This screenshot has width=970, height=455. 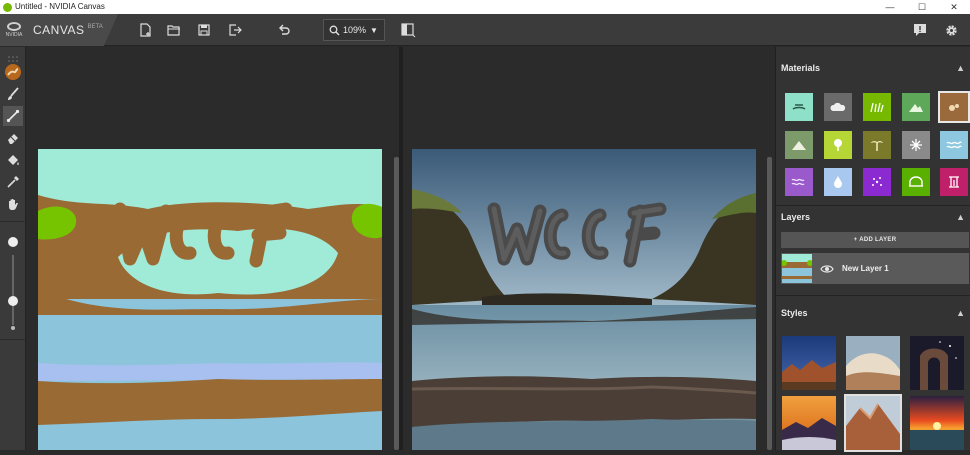 I want to click on cloud-icon, so click(x=838, y=106).